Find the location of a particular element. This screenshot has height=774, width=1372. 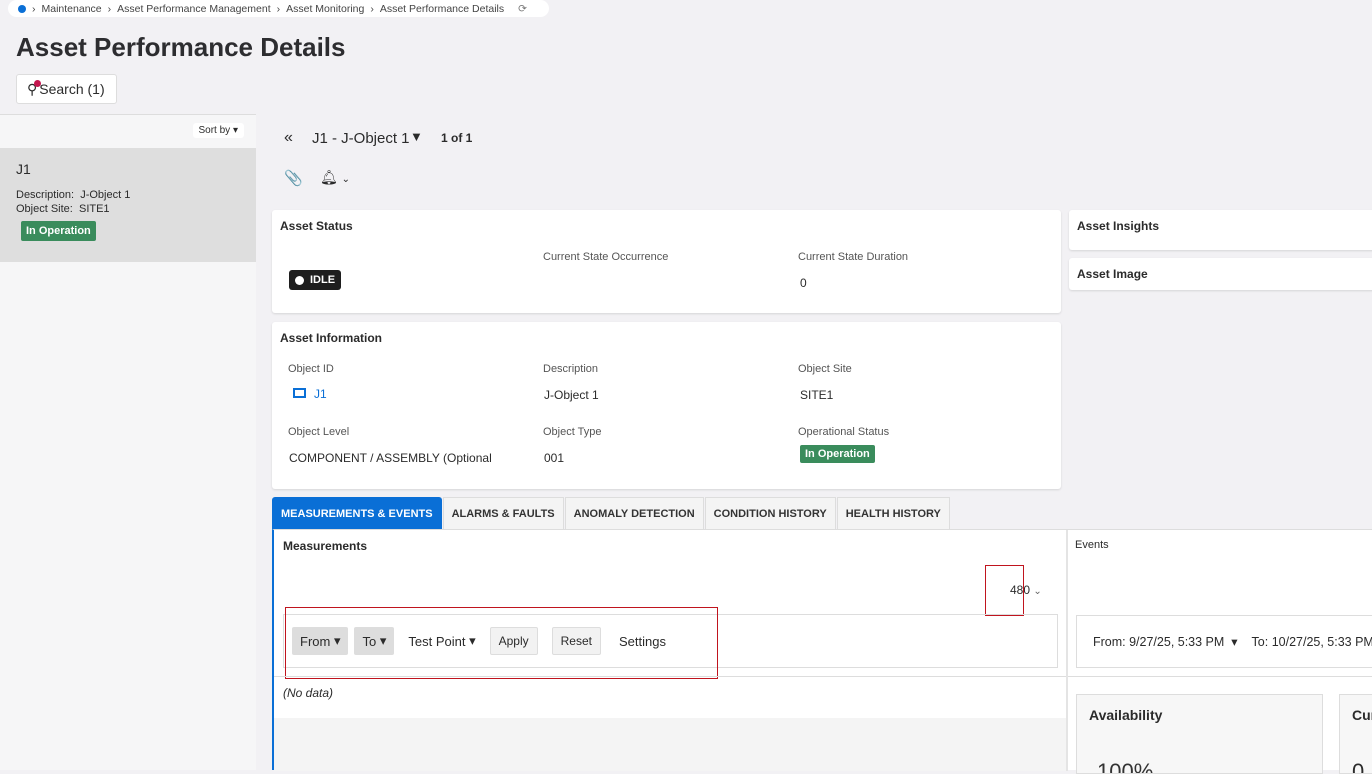

attachment-icon: 📎 is located at coordinates (293, 178).